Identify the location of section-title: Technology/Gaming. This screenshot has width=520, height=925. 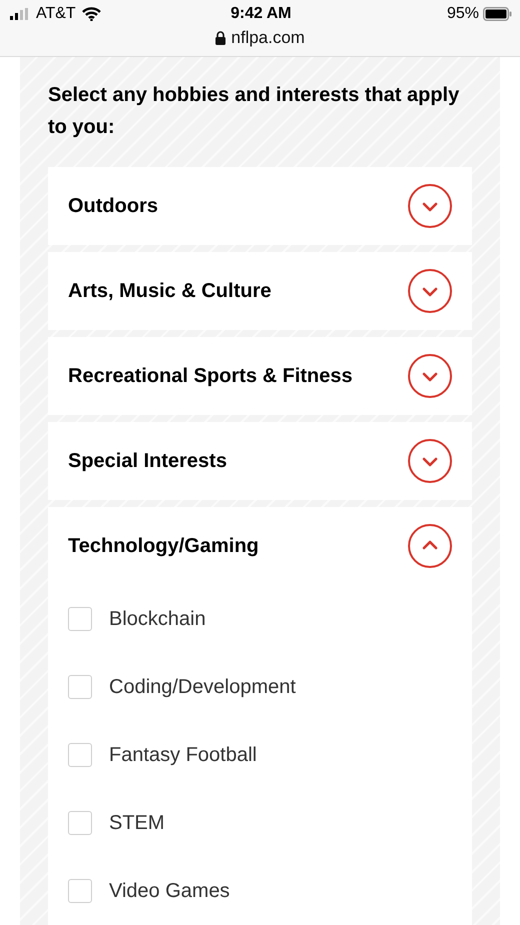
(163, 546).